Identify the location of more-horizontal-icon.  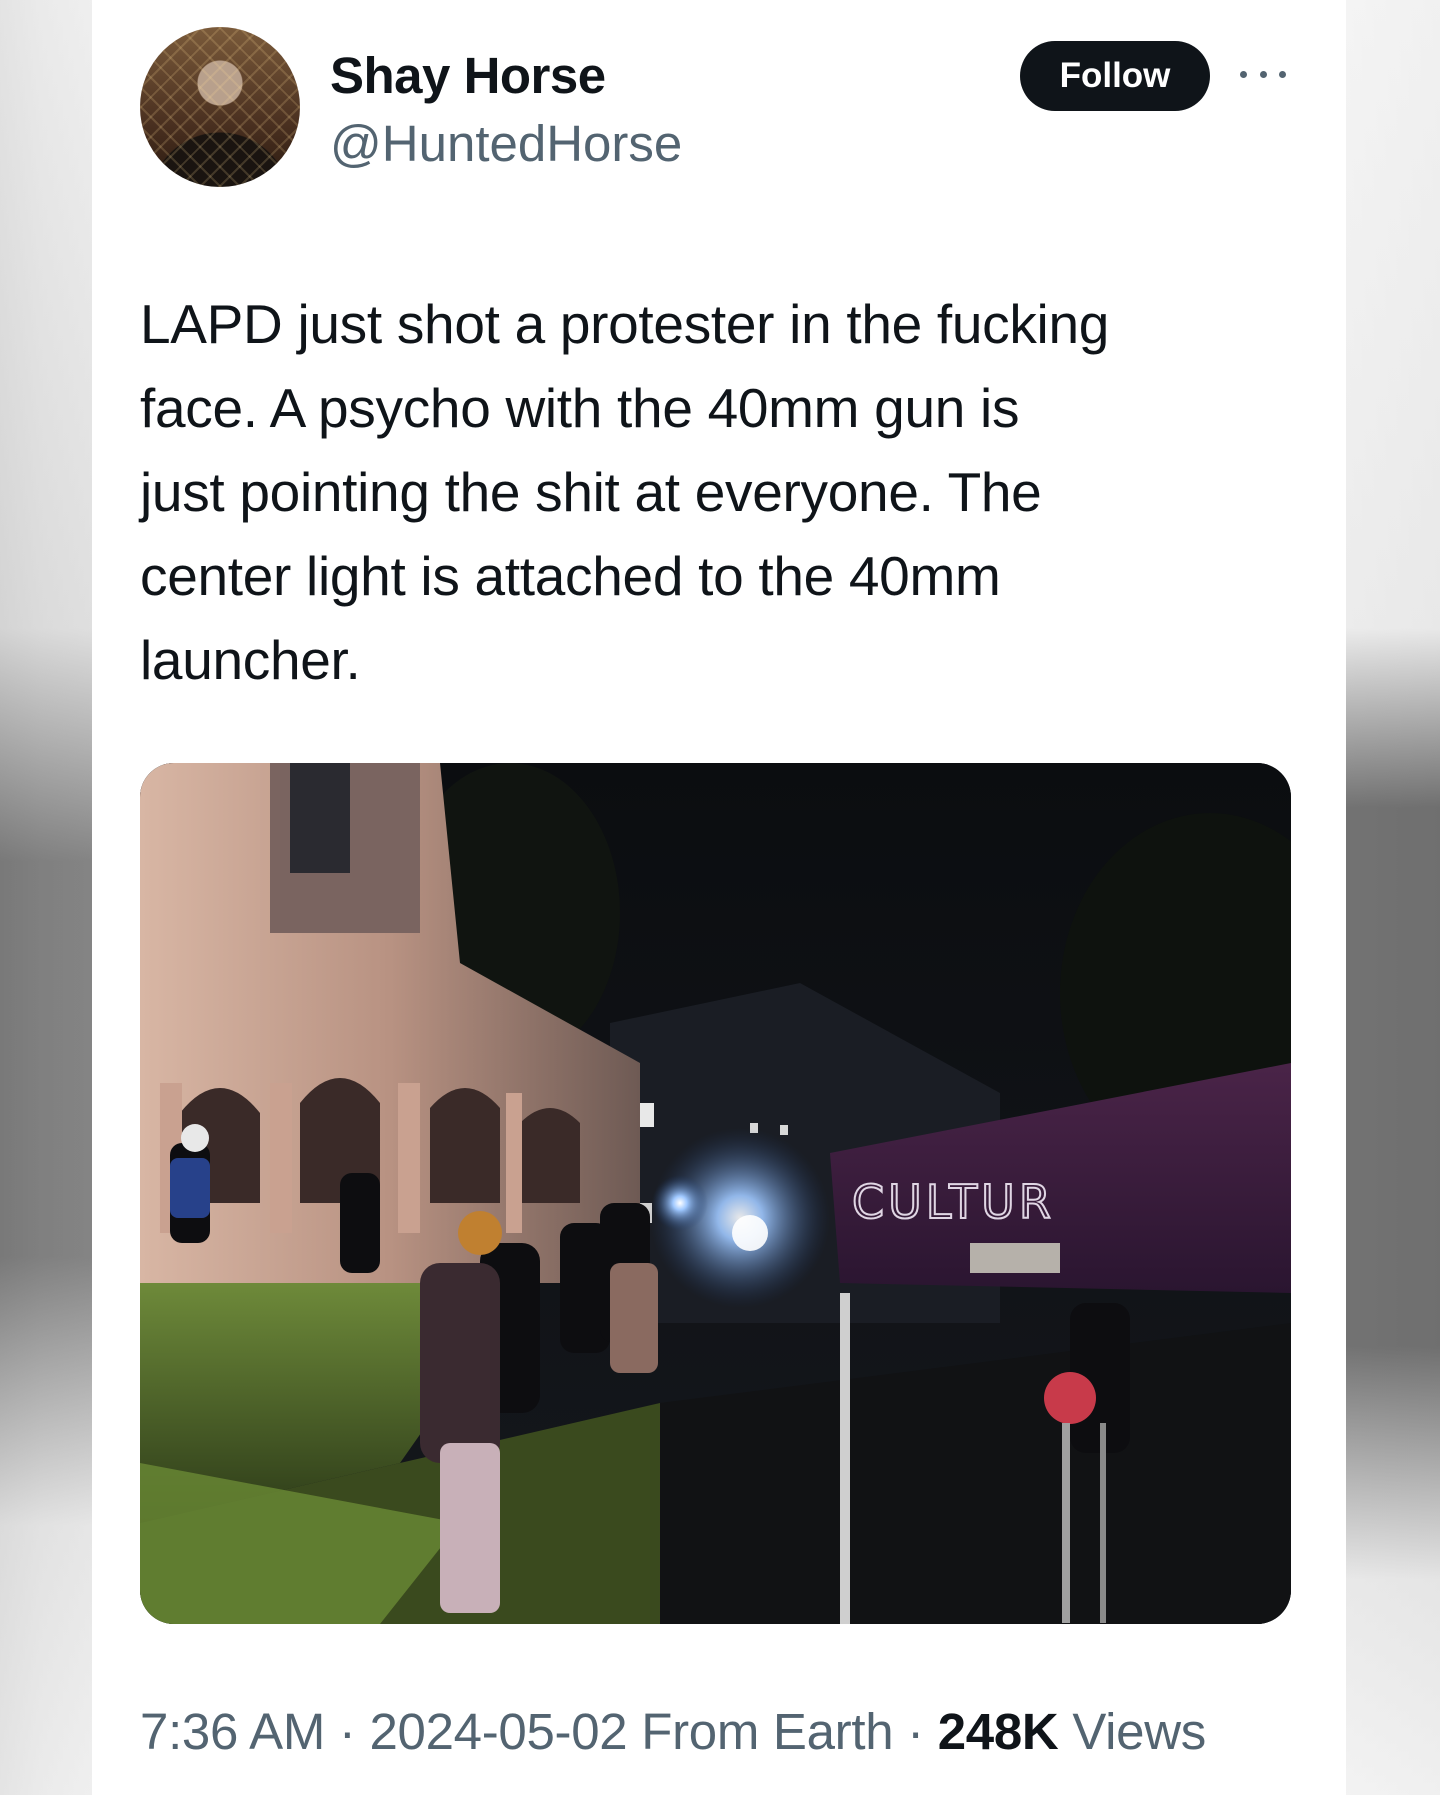
(1263, 74).